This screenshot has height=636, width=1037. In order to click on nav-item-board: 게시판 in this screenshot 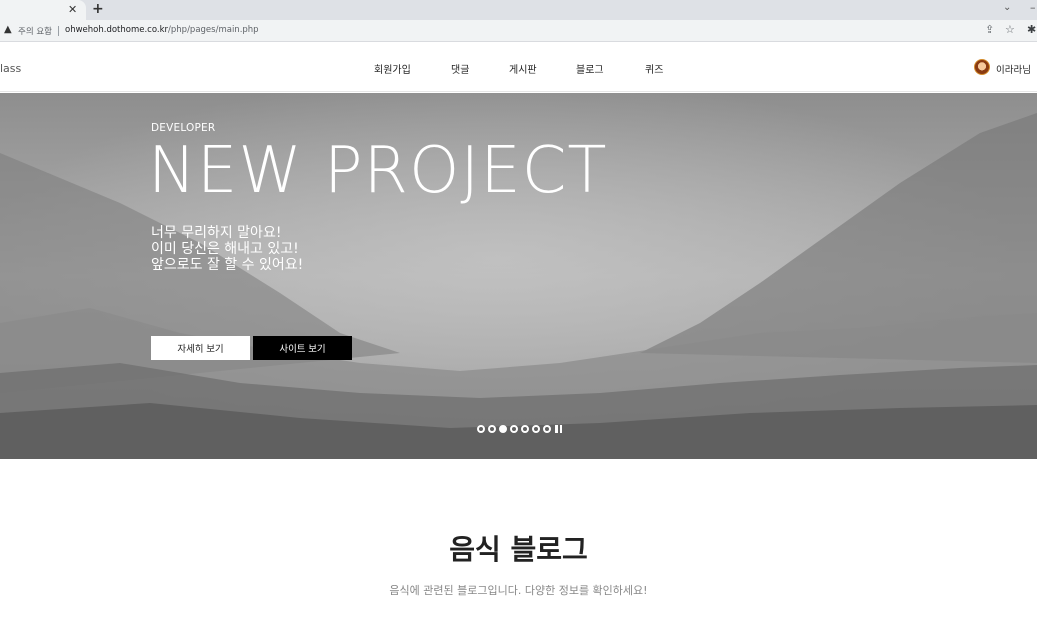, I will do `click(523, 68)`.